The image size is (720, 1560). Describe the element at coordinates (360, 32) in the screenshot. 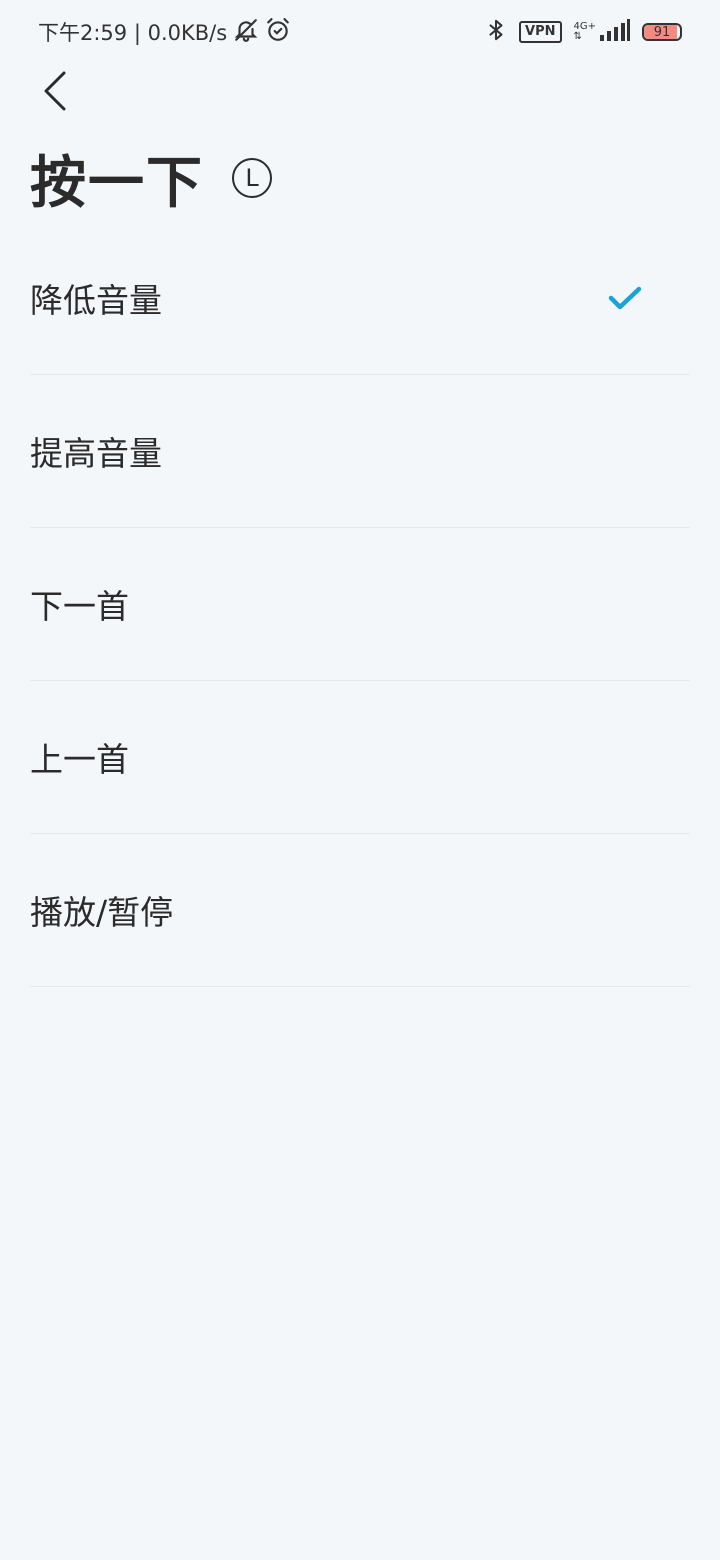

I see `status-bar: 下午2:59 | 0.0KB/s VPN 4G+ ⇅ 91` at that location.